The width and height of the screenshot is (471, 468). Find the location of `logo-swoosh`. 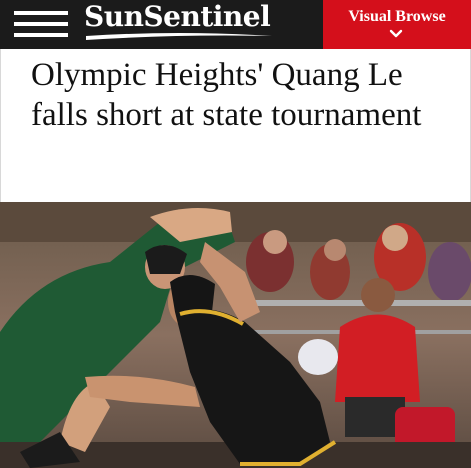

logo-swoosh is located at coordinates (179, 36).